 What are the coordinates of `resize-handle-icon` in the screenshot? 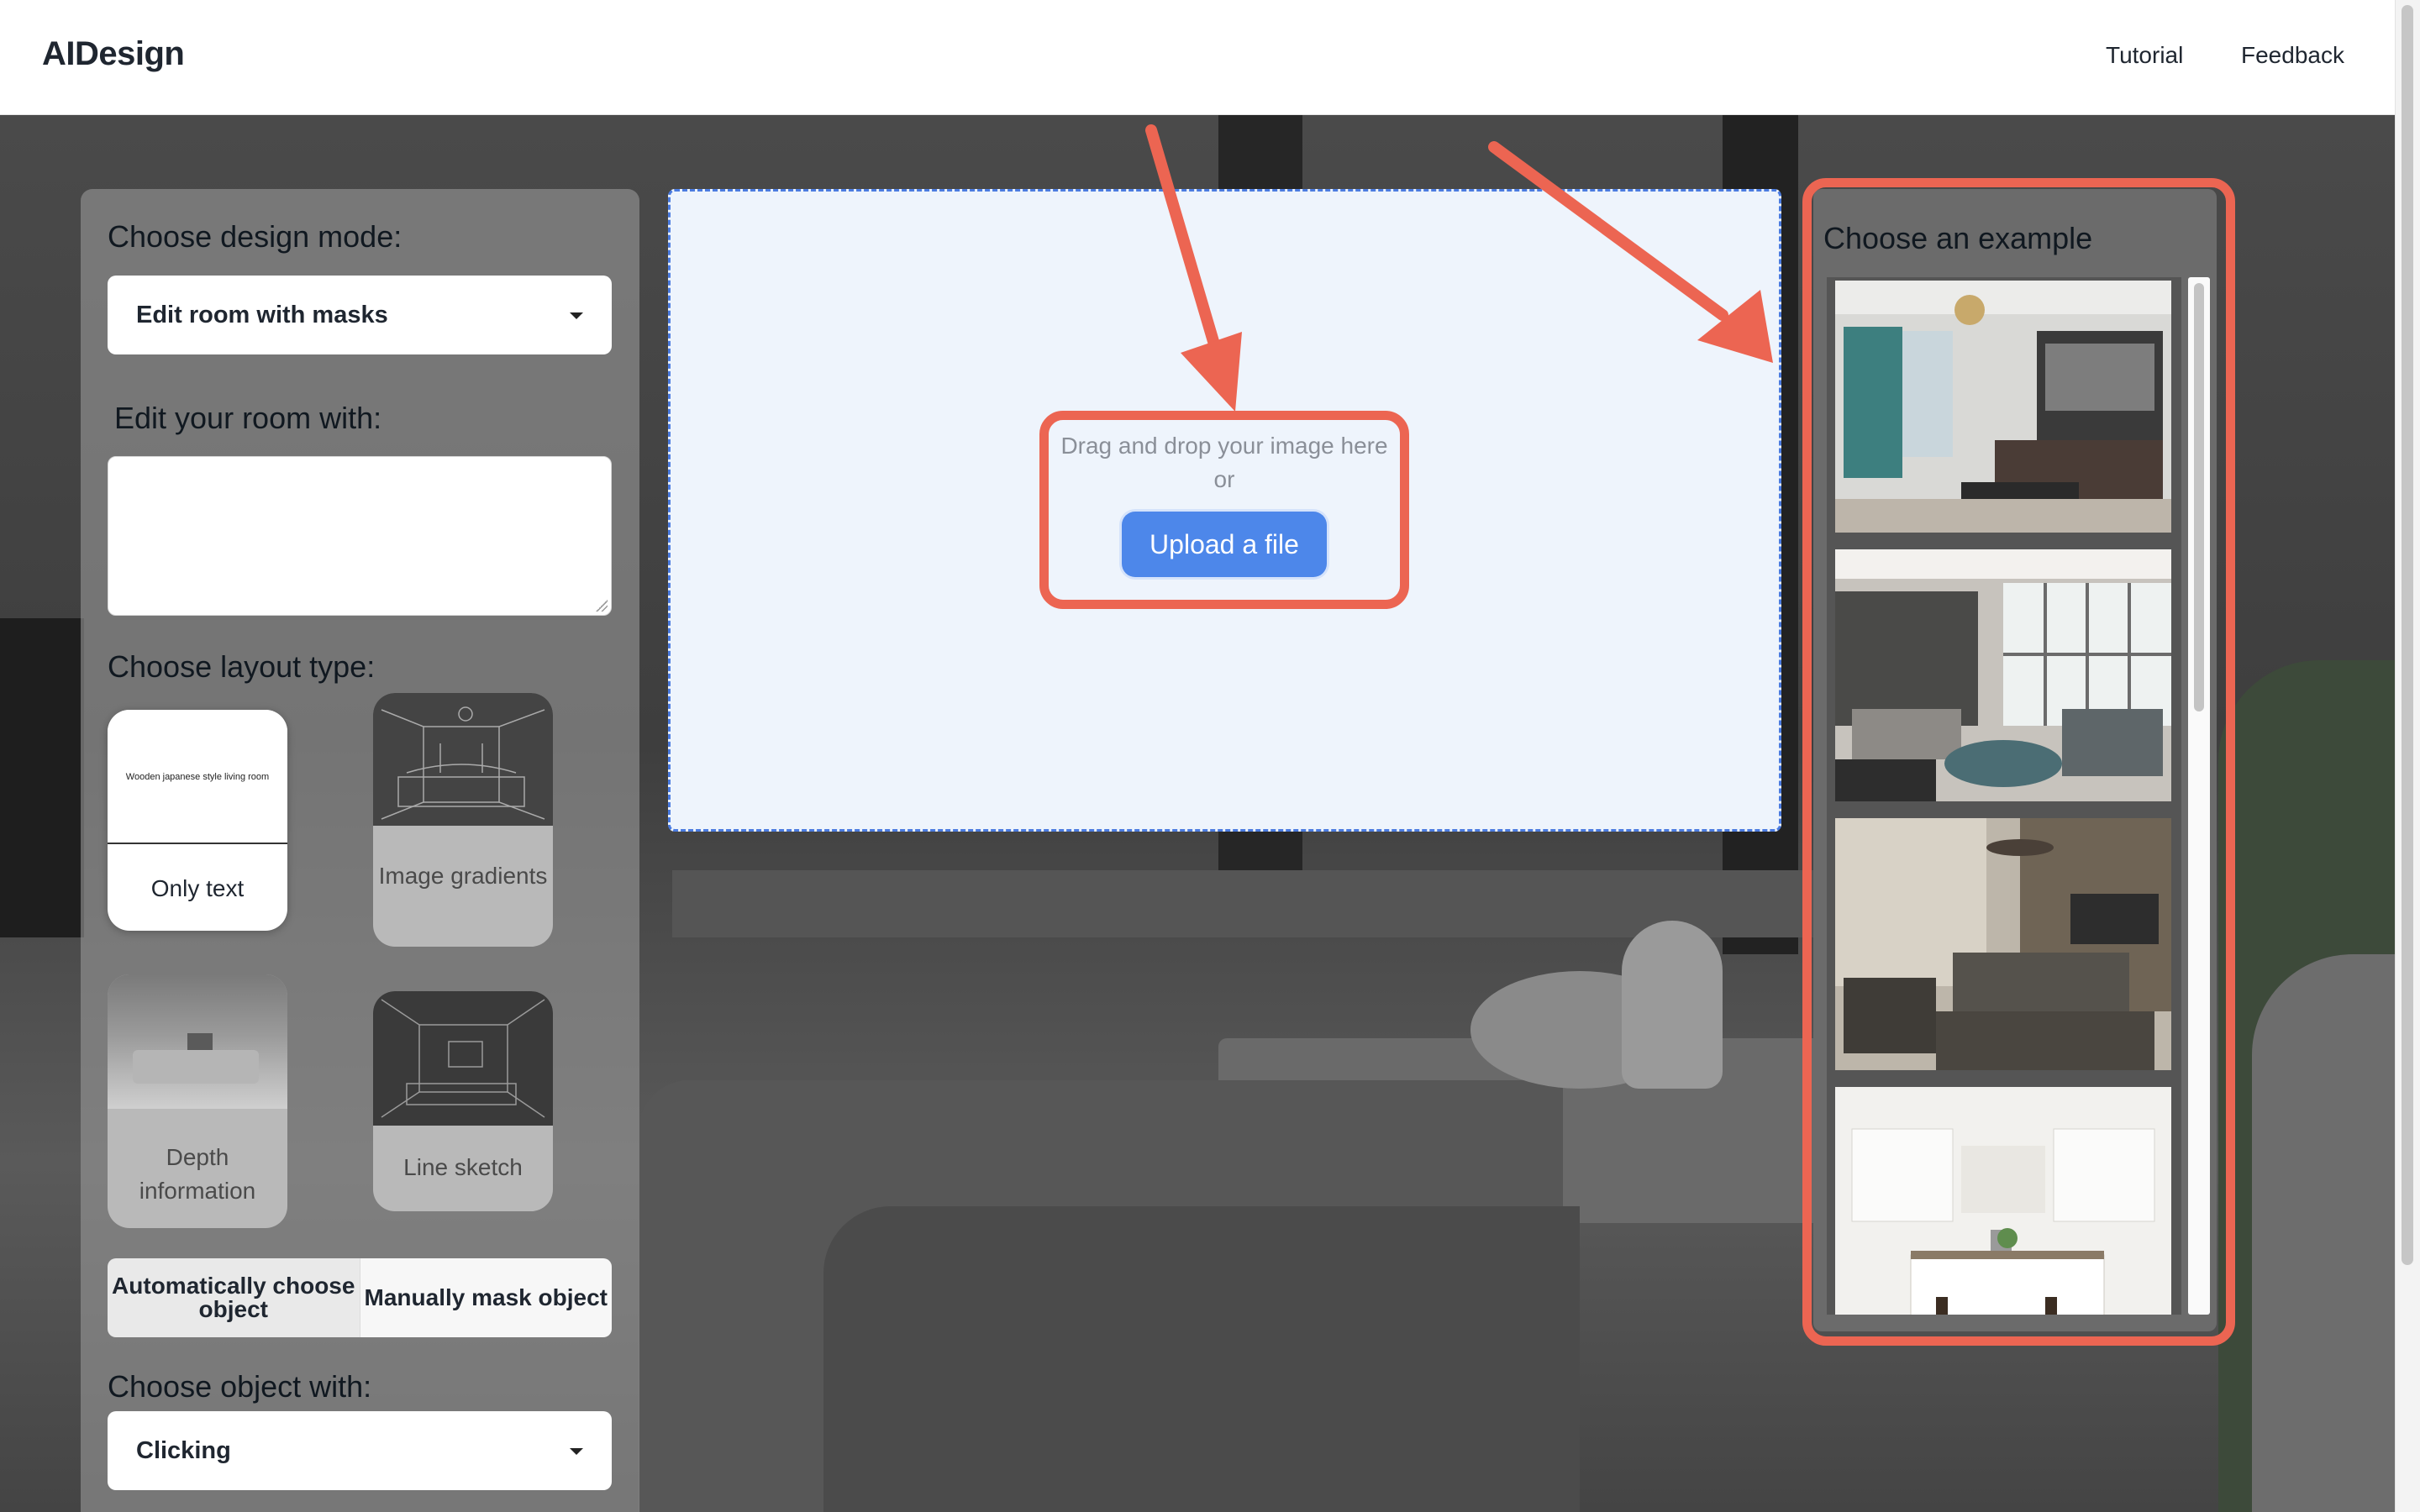 It's located at (602, 606).